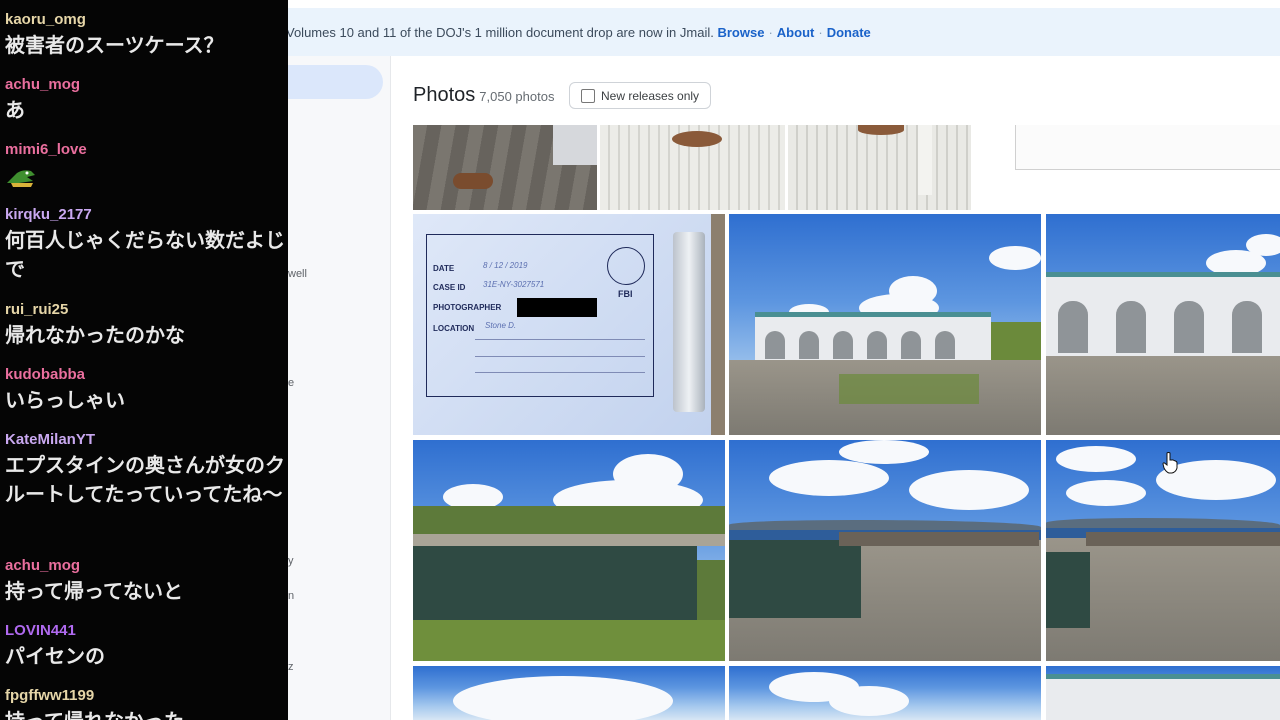  Describe the element at coordinates (291, 383) in the screenshot. I see `sidebar-item-label: e` at that location.